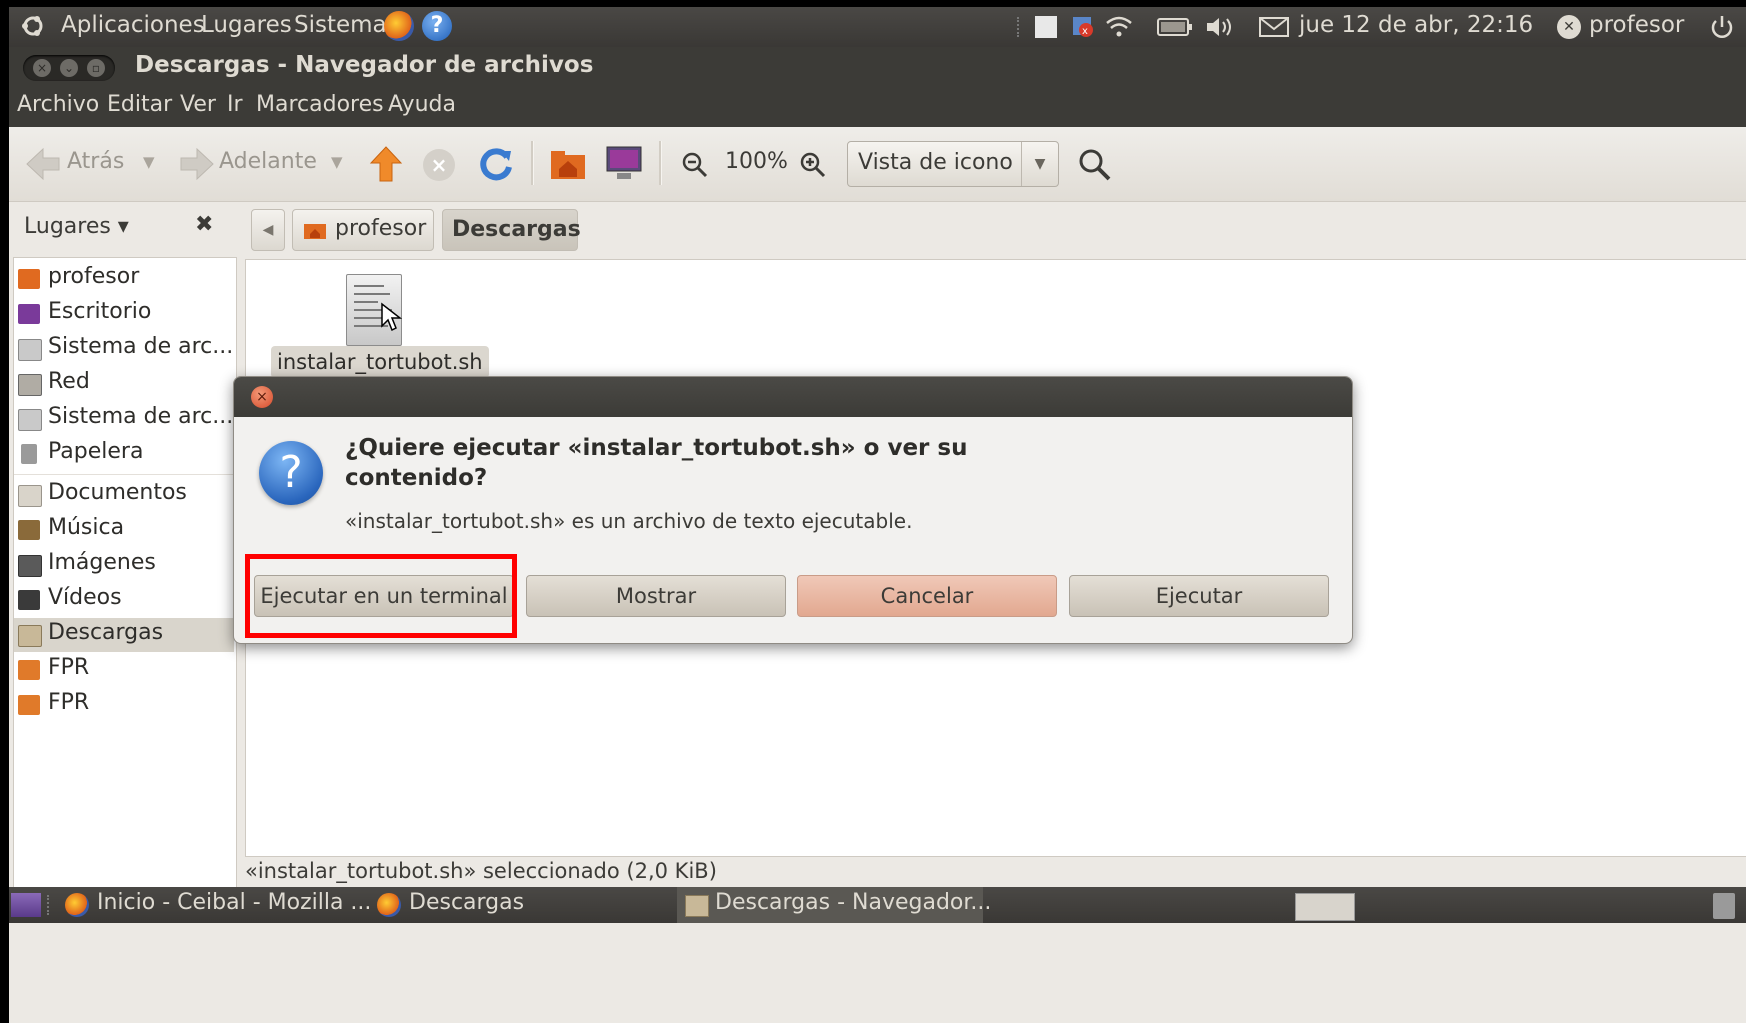 Image resolution: width=1746 pixels, height=1023 pixels. Describe the element at coordinates (76, 226) in the screenshot. I see `places-dropdown: Lugares ▾` at that location.